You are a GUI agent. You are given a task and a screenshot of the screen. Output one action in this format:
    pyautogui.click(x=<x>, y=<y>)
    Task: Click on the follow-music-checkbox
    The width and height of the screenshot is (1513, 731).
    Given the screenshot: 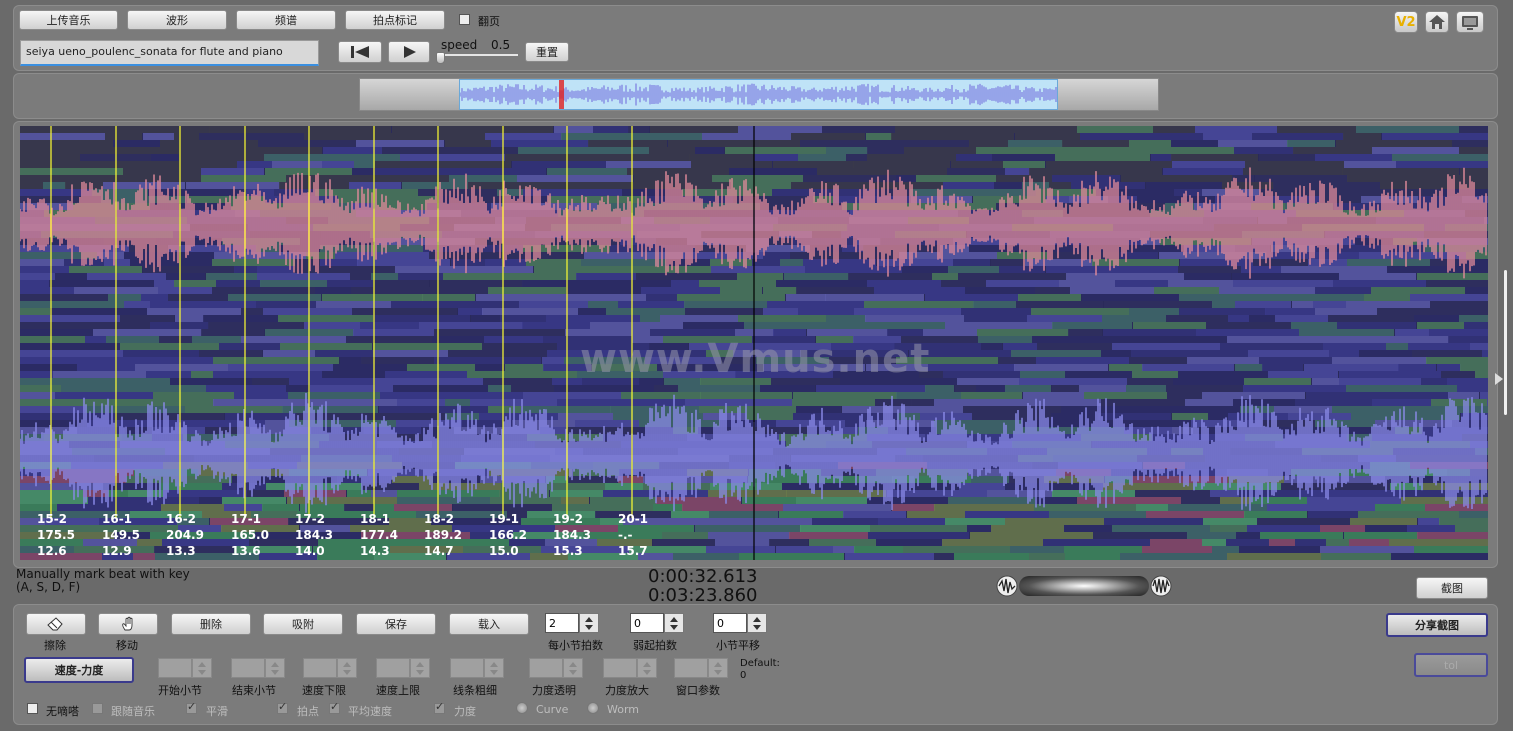 What is the action you would take?
    pyautogui.click(x=97, y=708)
    